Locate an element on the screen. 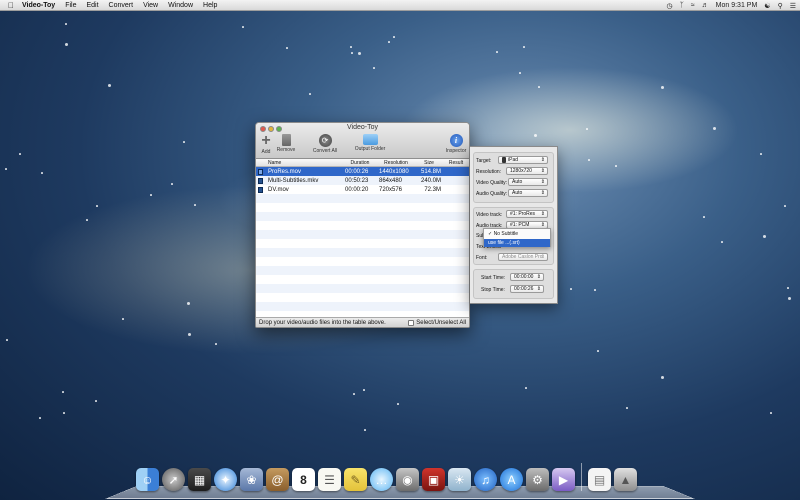 This screenshot has width=800, height=500. column-name: Name is located at coordinates (304, 163).